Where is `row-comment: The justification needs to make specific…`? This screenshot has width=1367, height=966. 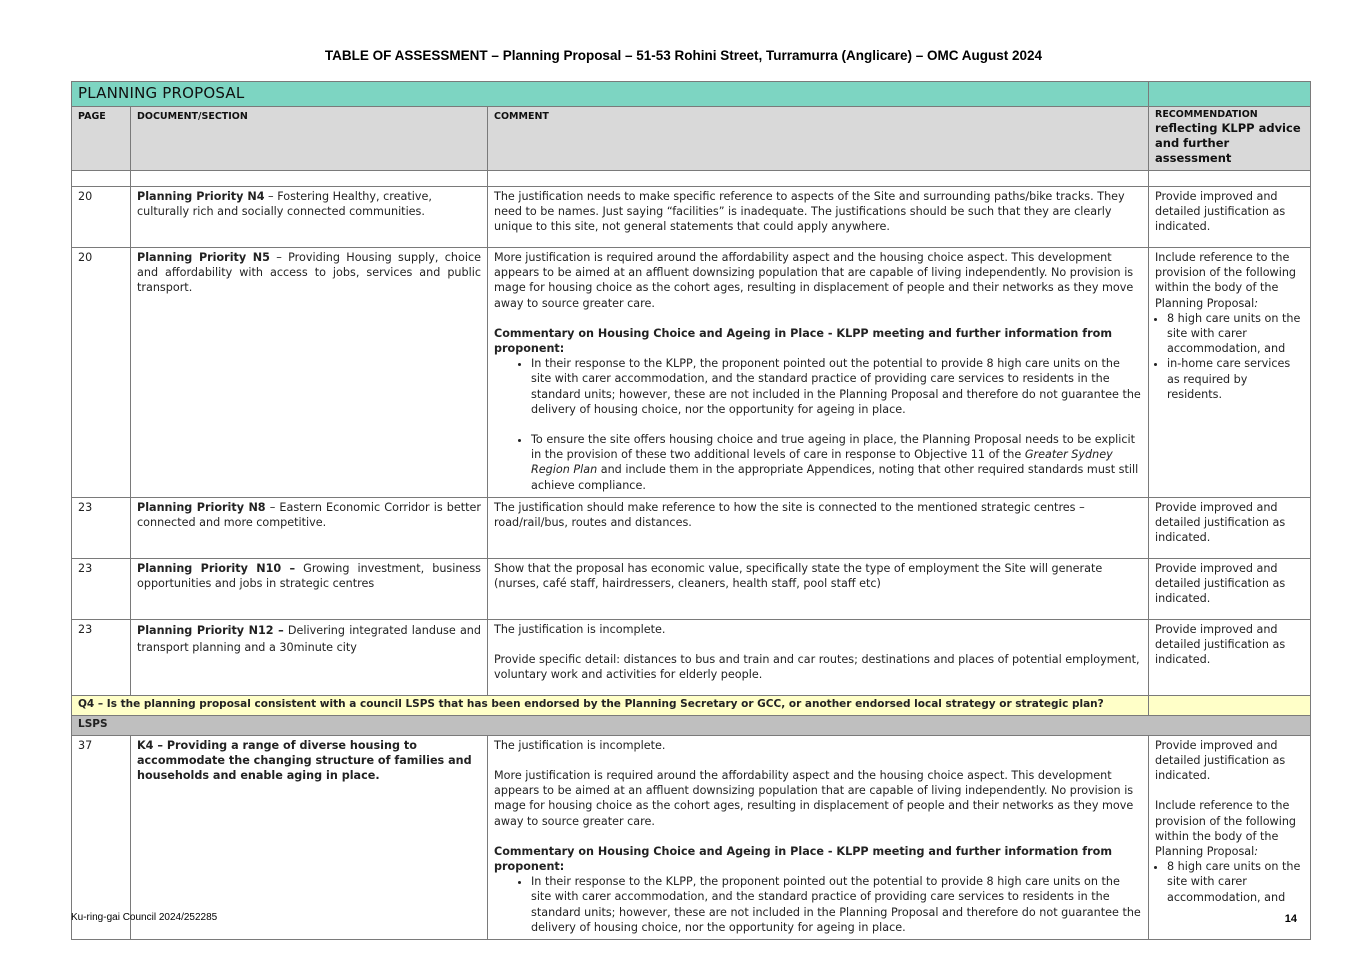
row-comment: The justification needs to make specific… is located at coordinates (818, 217).